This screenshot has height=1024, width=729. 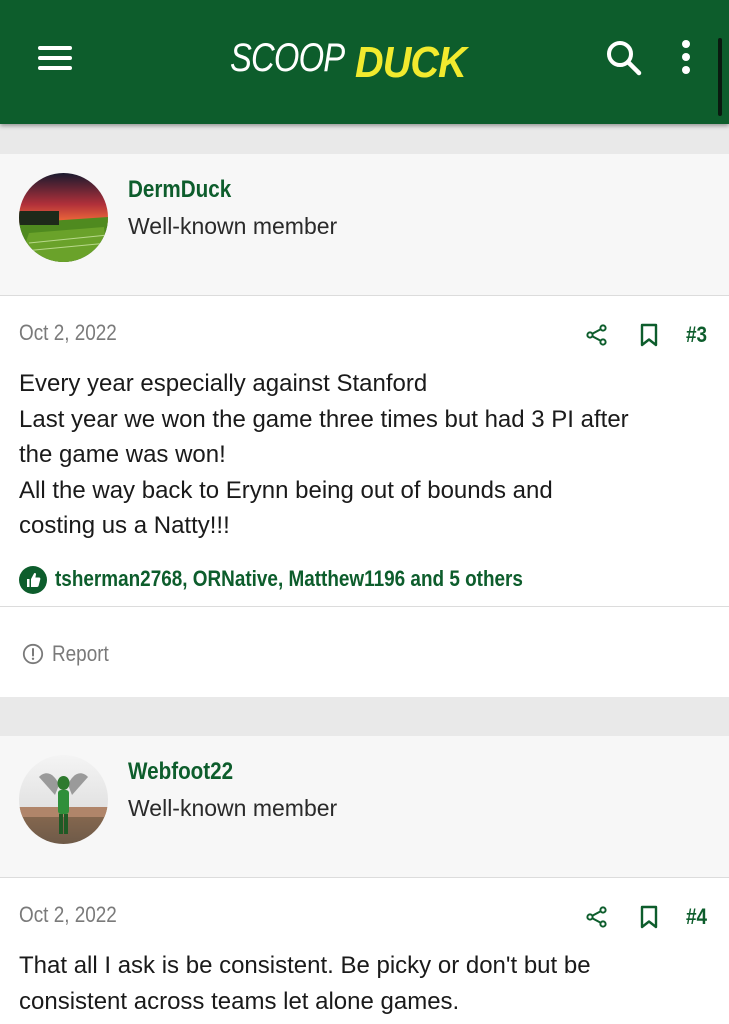 I want to click on like-icon, so click(x=33, y=579).